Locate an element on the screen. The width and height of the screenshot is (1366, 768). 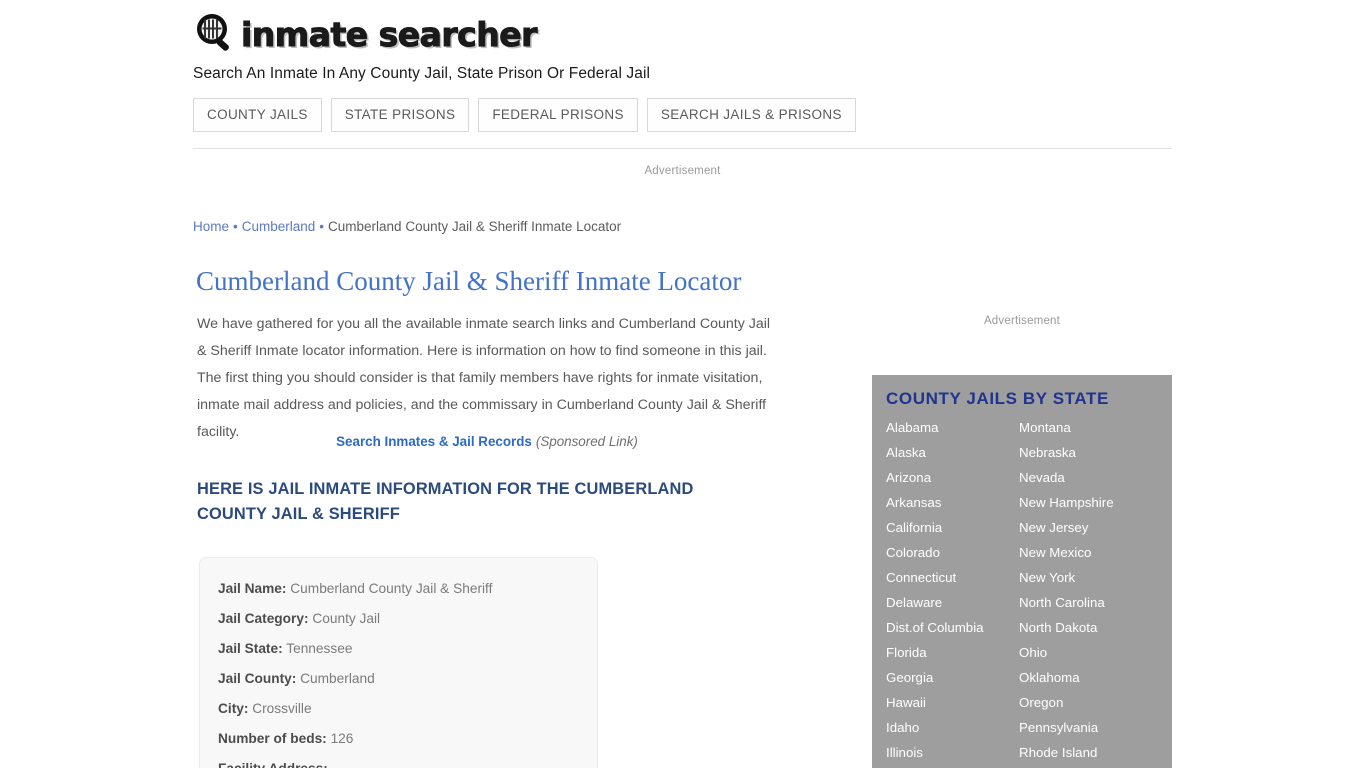
state-link: Ohio is located at coordinates (1085, 652).